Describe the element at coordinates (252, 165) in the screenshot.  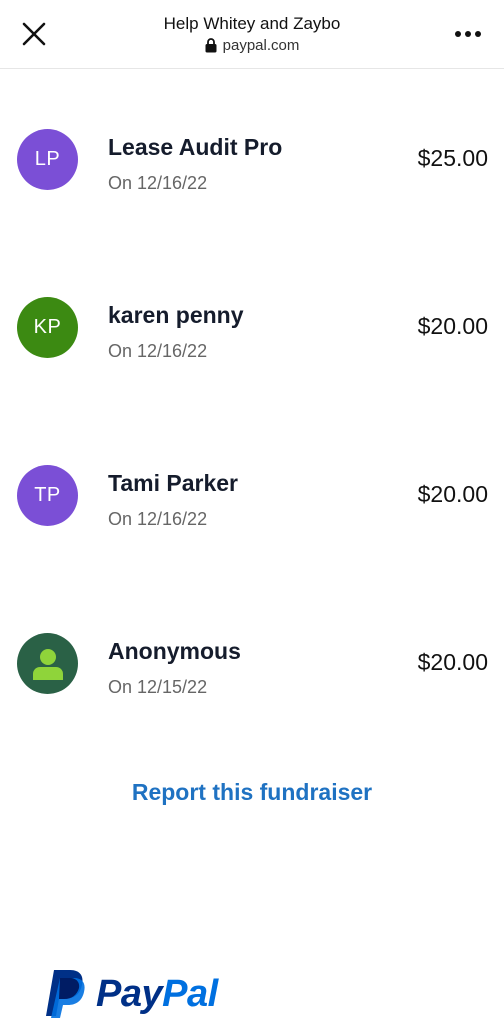
I see `donor-item: LP Lease Audit Pro On 12/16/22 $25.00` at that location.